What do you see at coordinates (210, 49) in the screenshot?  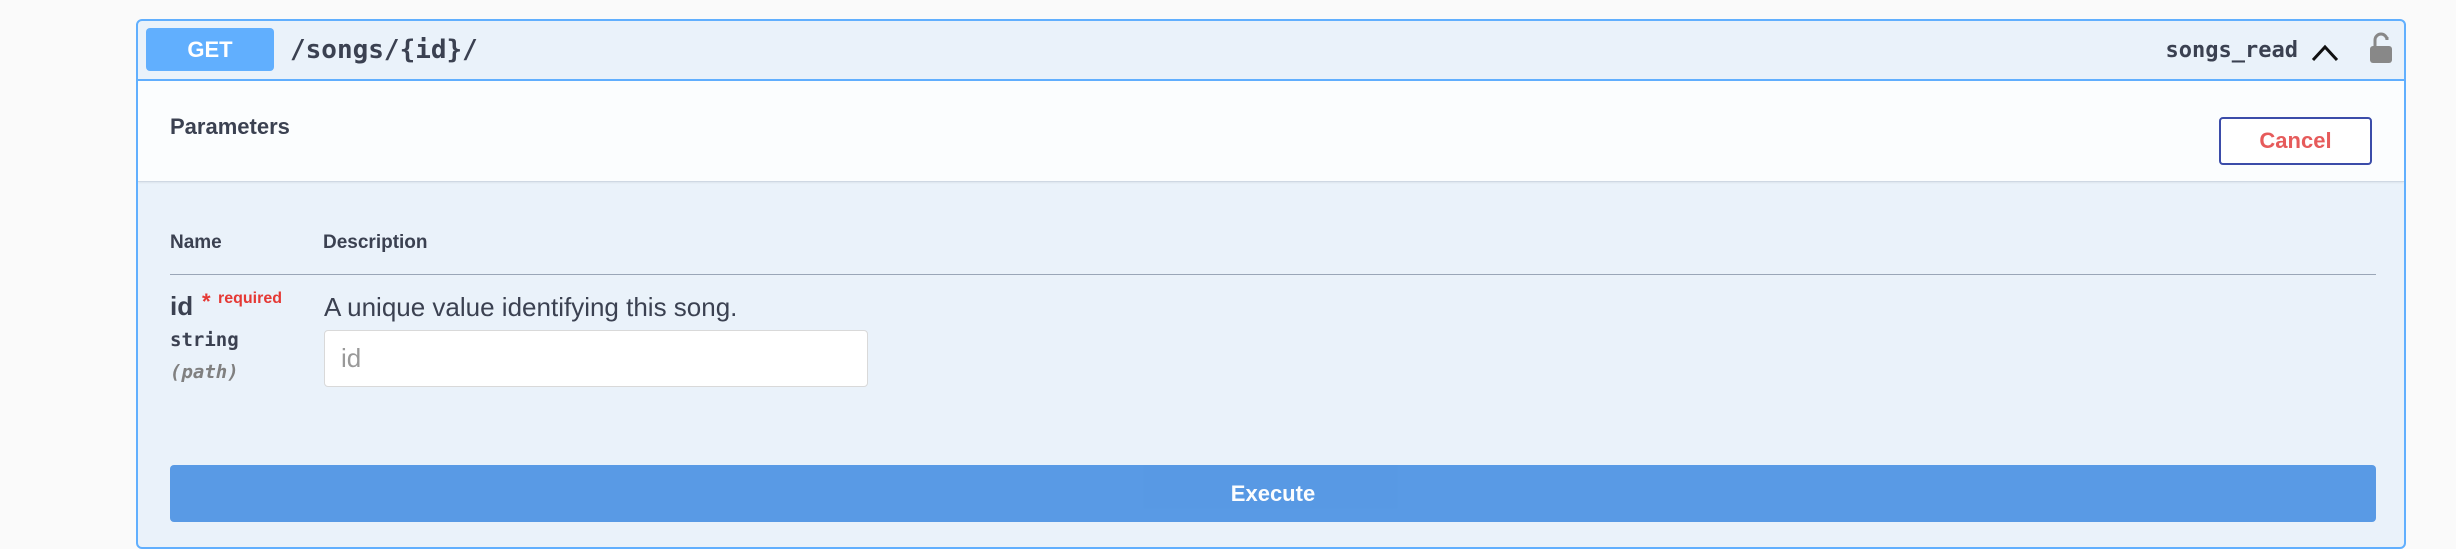 I see `http-method-badge: GET` at bounding box center [210, 49].